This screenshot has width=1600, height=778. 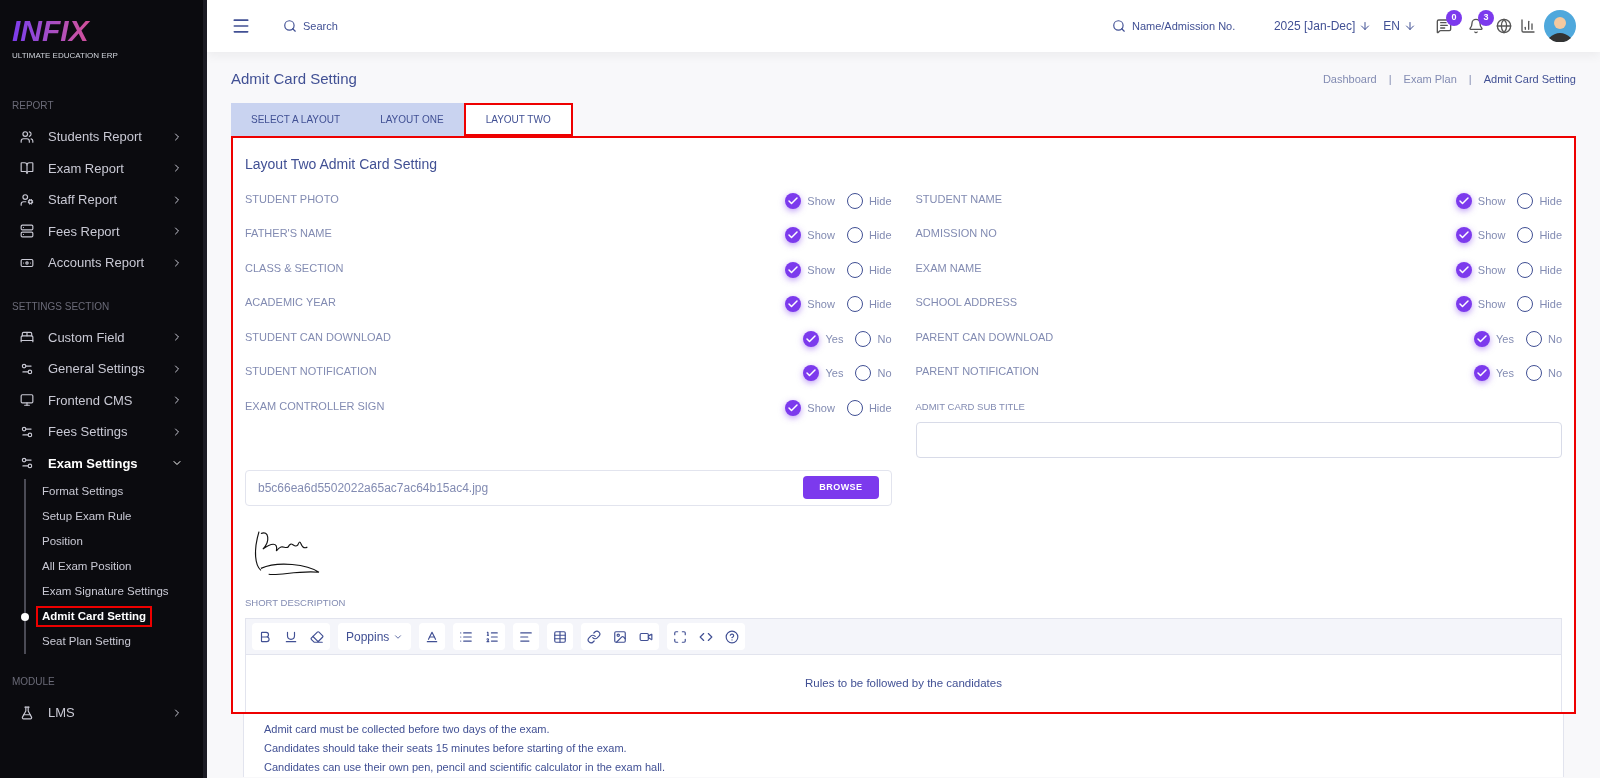 I want to click on submenu-item: Setup Exam Rule, so click(x=87, y=516).